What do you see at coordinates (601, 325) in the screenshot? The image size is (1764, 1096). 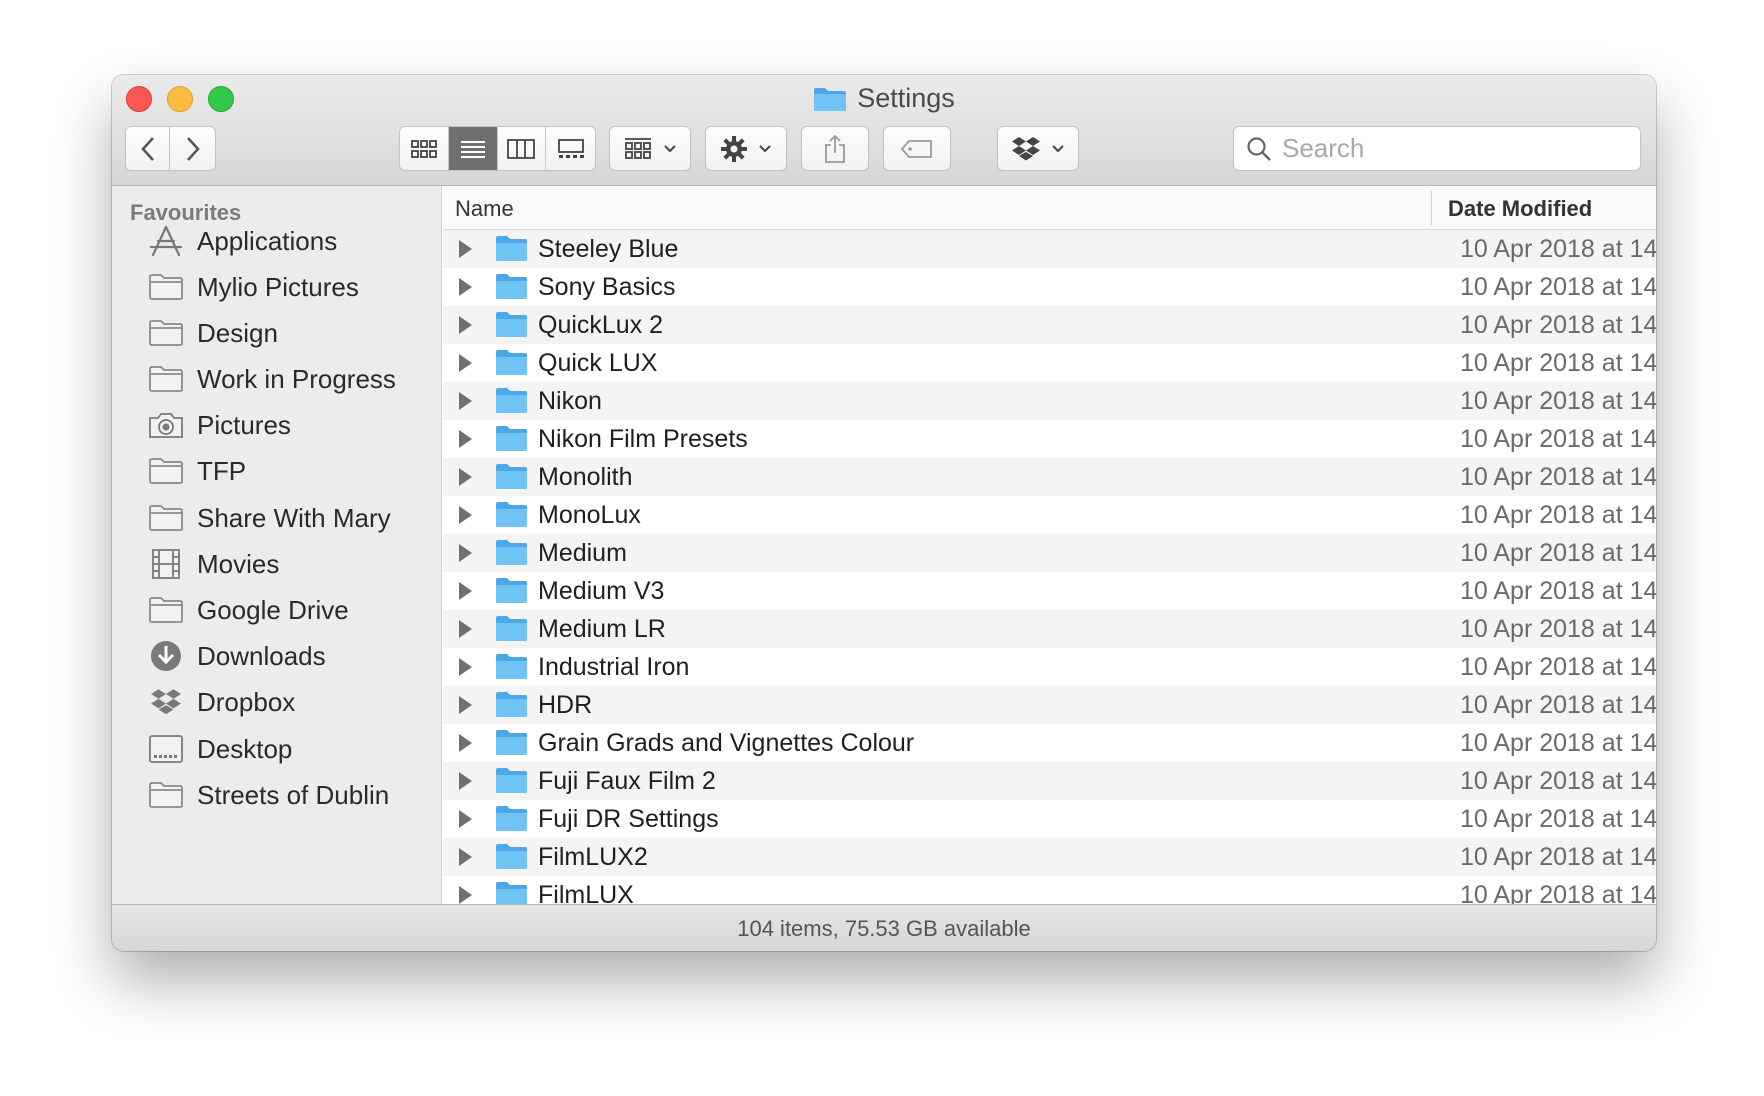 I see `file-name: QuickLux 2` at bounding box center [601, 325].